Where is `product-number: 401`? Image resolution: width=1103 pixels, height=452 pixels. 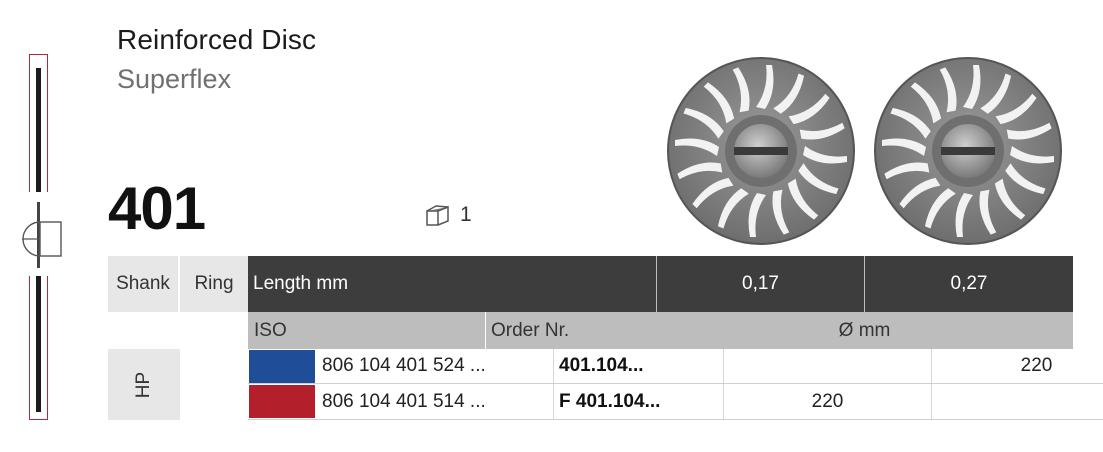
product-number: 401 is located at coordinates (157, 208).